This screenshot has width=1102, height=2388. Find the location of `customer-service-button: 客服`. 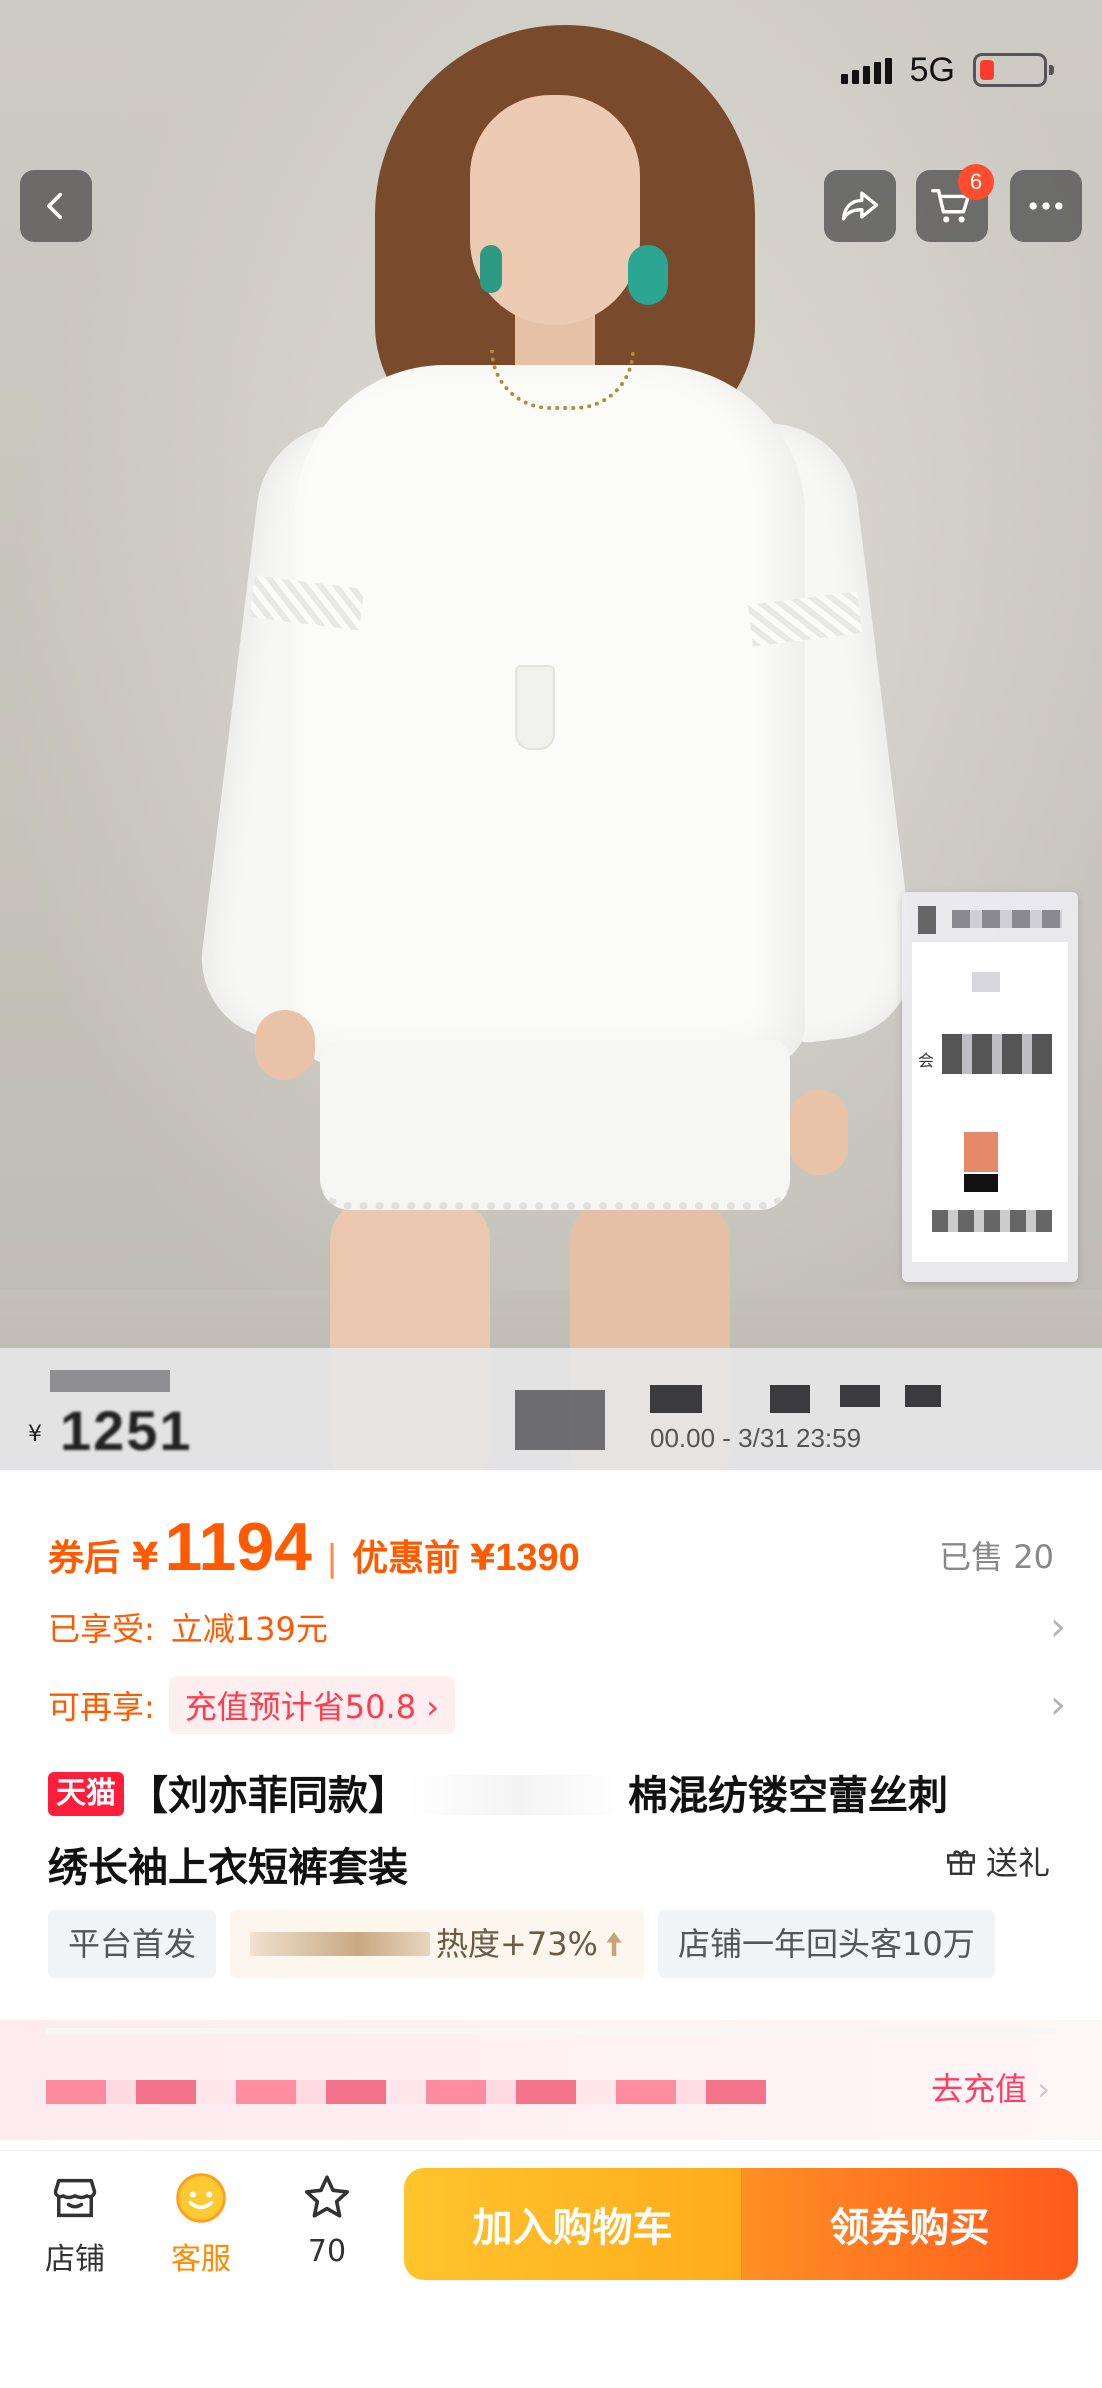

customer-service-button: 客服 is located at coordinates (201, 2224).